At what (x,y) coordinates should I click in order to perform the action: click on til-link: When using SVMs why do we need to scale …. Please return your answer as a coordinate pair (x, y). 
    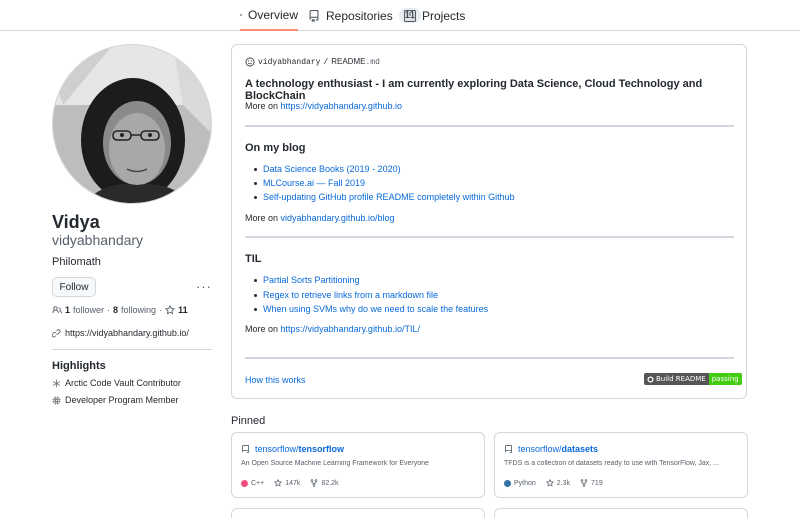
    Looking at the image, I should click on (371, 309).